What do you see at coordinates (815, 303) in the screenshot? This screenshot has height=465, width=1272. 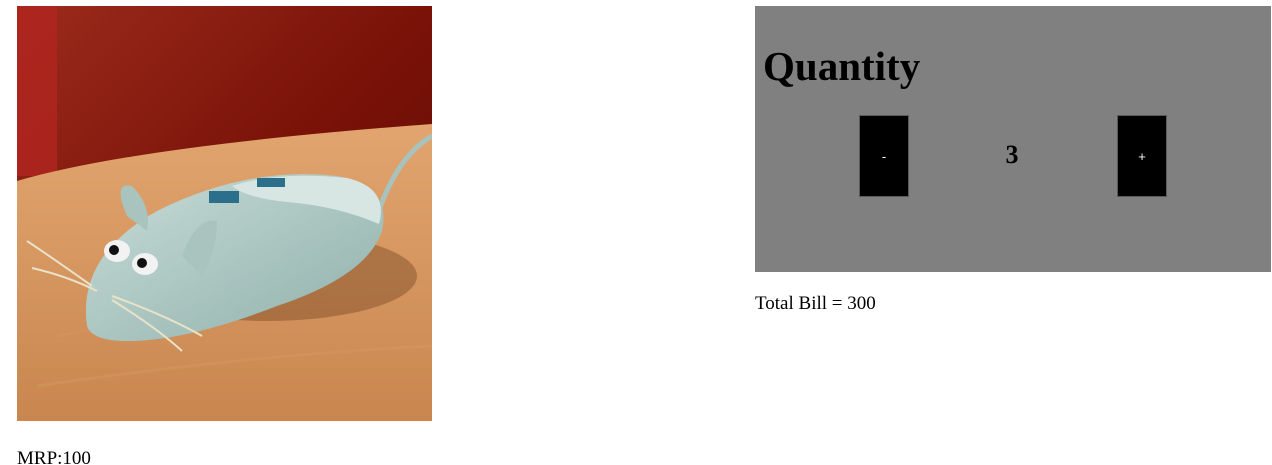 I see `total-bill-text: Total Bill = 300` at bounding box center [815, 303].